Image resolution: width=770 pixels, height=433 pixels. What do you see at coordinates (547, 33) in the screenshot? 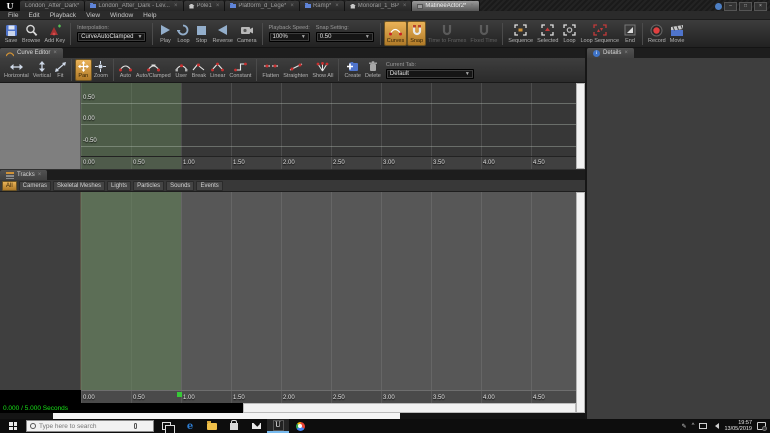
I see `selected-button: Selected` at bounding box center [547, 33].